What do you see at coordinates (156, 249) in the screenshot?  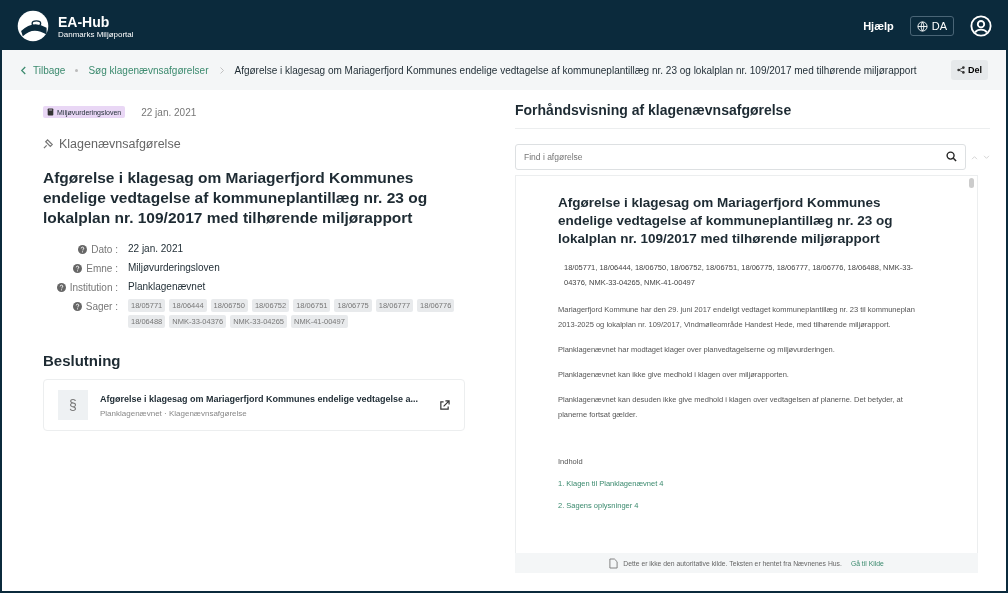 I see `field-value: 22 jan. 2021` at bounding box center [156, 249].